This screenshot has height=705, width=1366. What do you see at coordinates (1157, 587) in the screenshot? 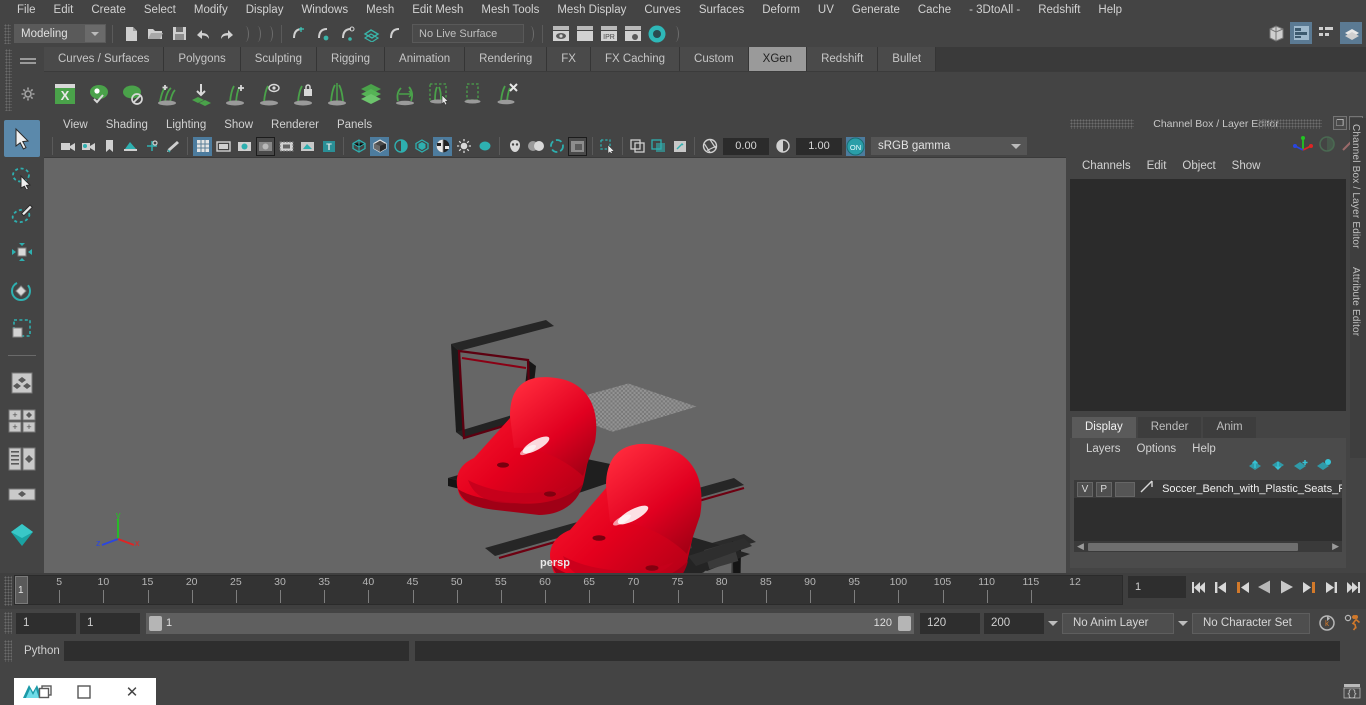
I see `current-frame-field: 1` at bounding box center [1157, 587].